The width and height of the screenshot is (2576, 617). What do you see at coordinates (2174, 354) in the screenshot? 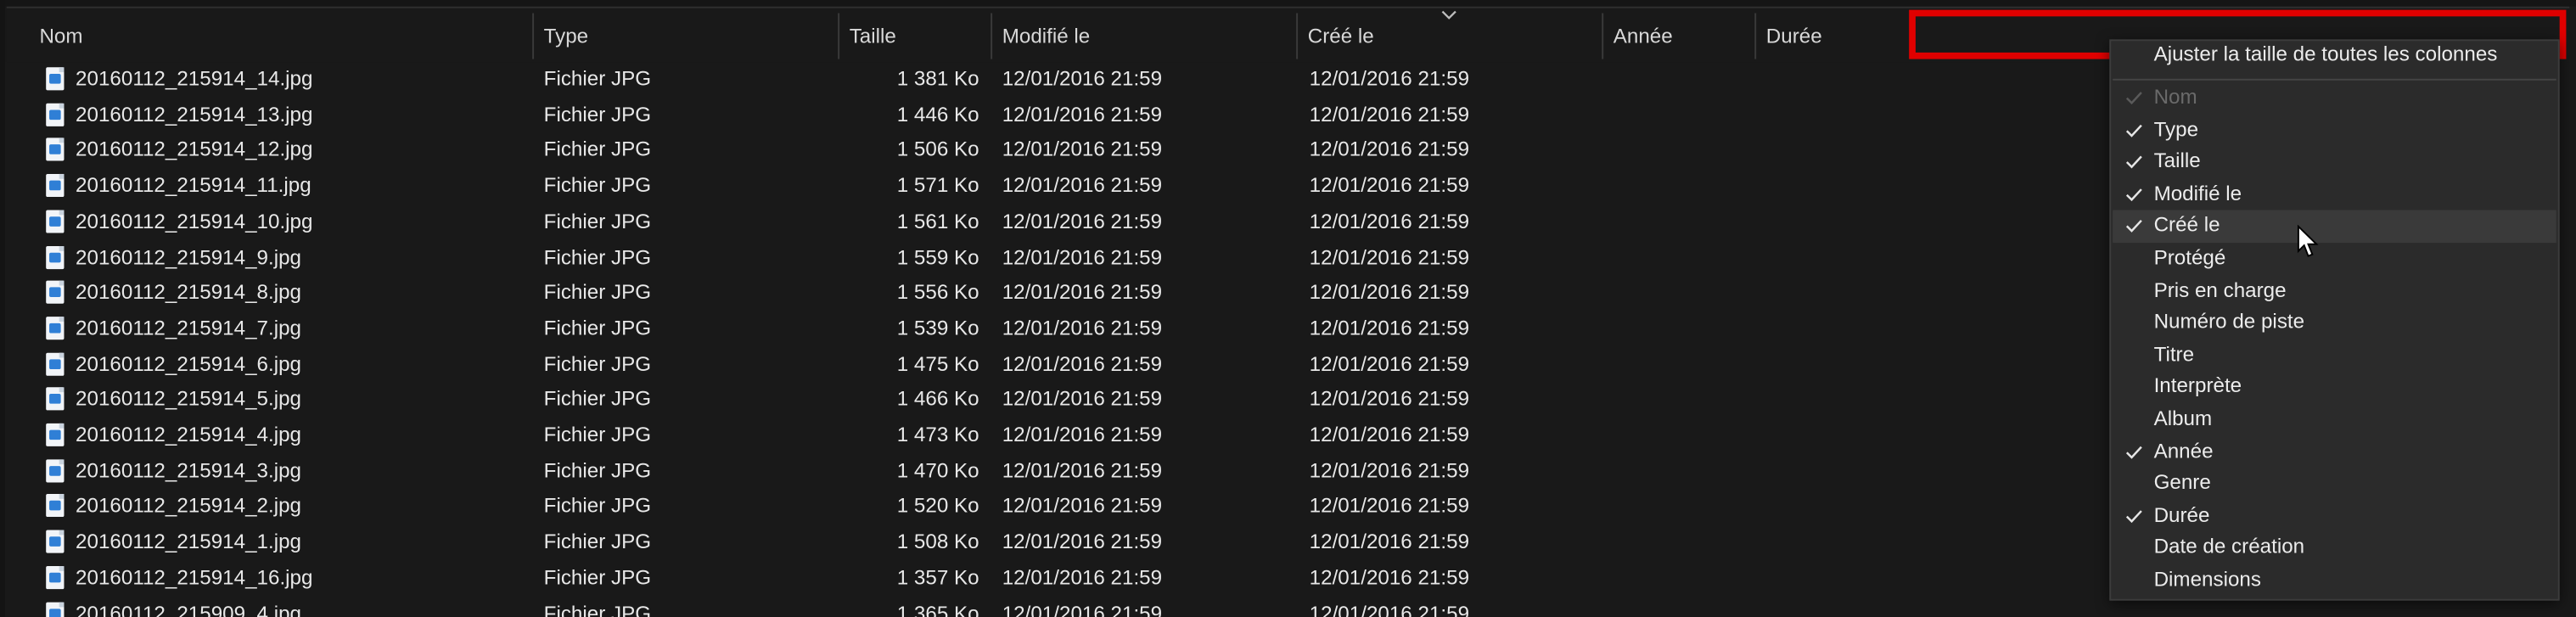
I see `menu-item-label: Titre` at bounding box center [2174, 354].